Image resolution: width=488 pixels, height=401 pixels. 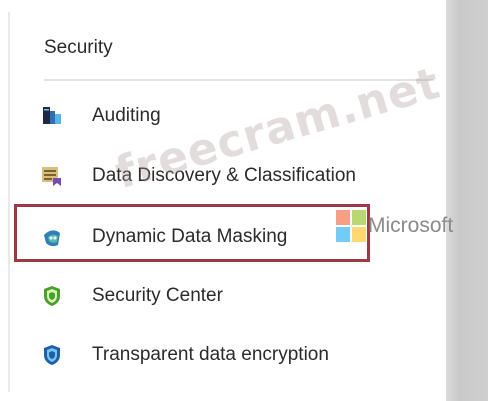 I want to click on menu-item-transparent-data-encryption: Transparent data encryption, so click(x=235, y=355).